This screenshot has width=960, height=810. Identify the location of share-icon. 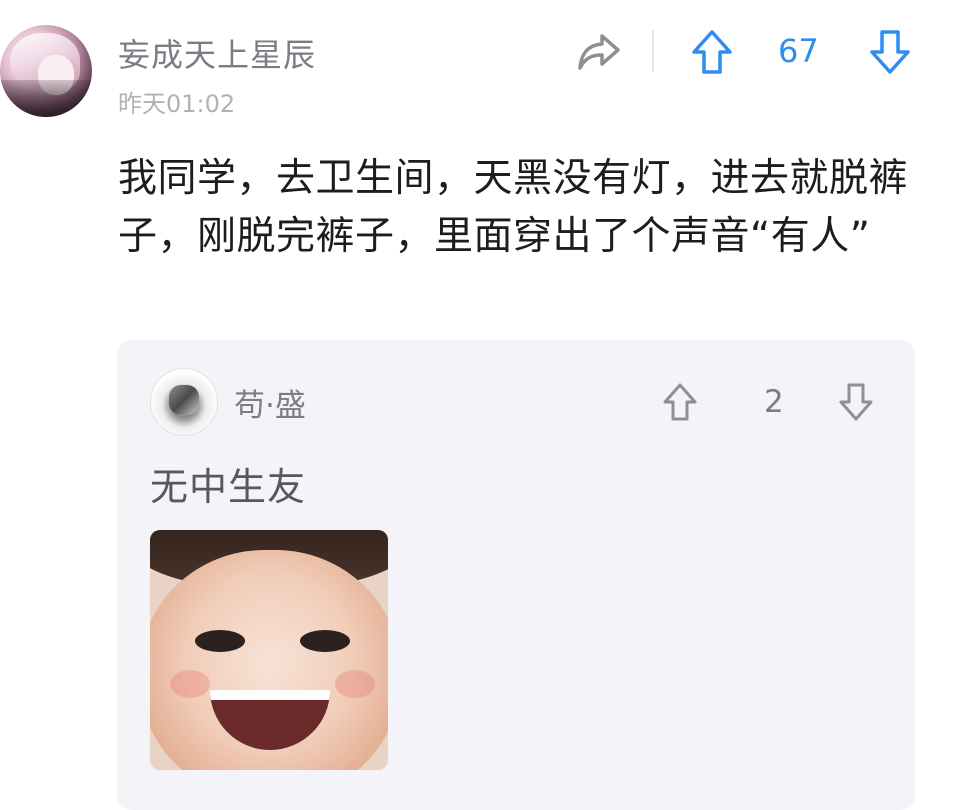
(599, 52).